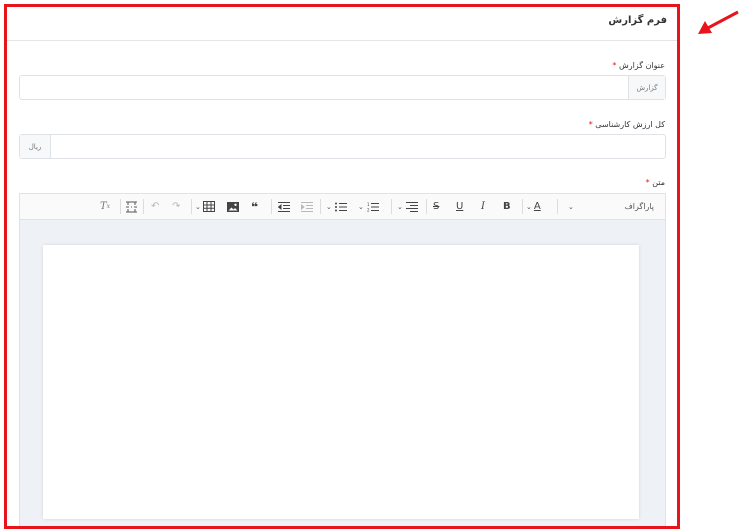 Image resolution: width=743 pixels, height=531 pixels. I want to click on title-divider, so click(342, 40).